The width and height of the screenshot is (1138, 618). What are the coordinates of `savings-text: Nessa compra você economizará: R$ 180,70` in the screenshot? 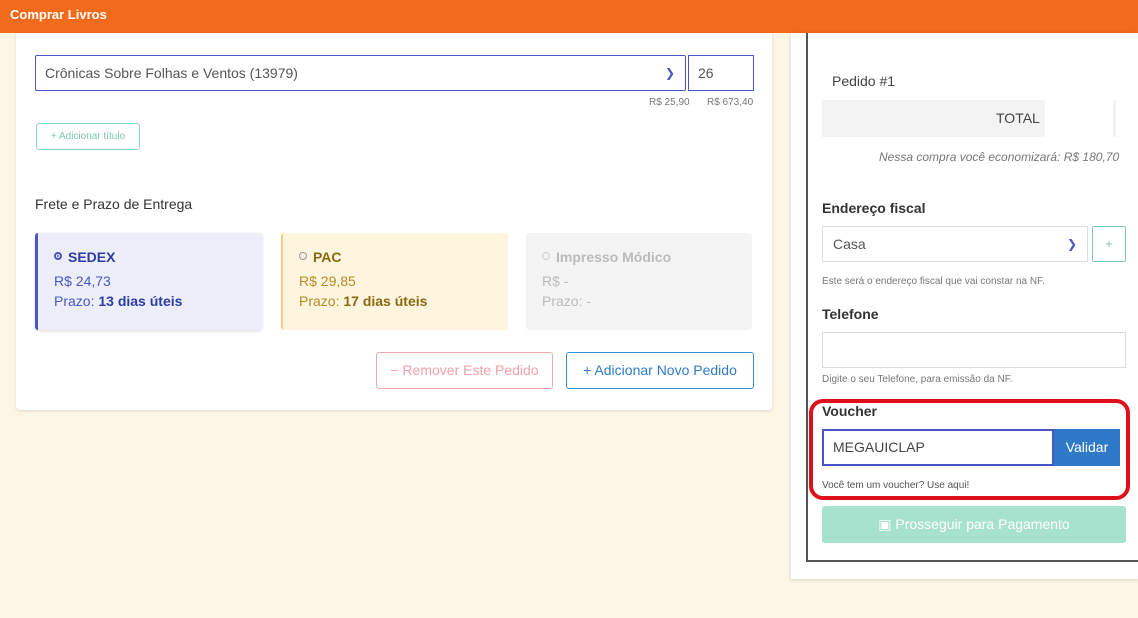 It's located at (999, 157).